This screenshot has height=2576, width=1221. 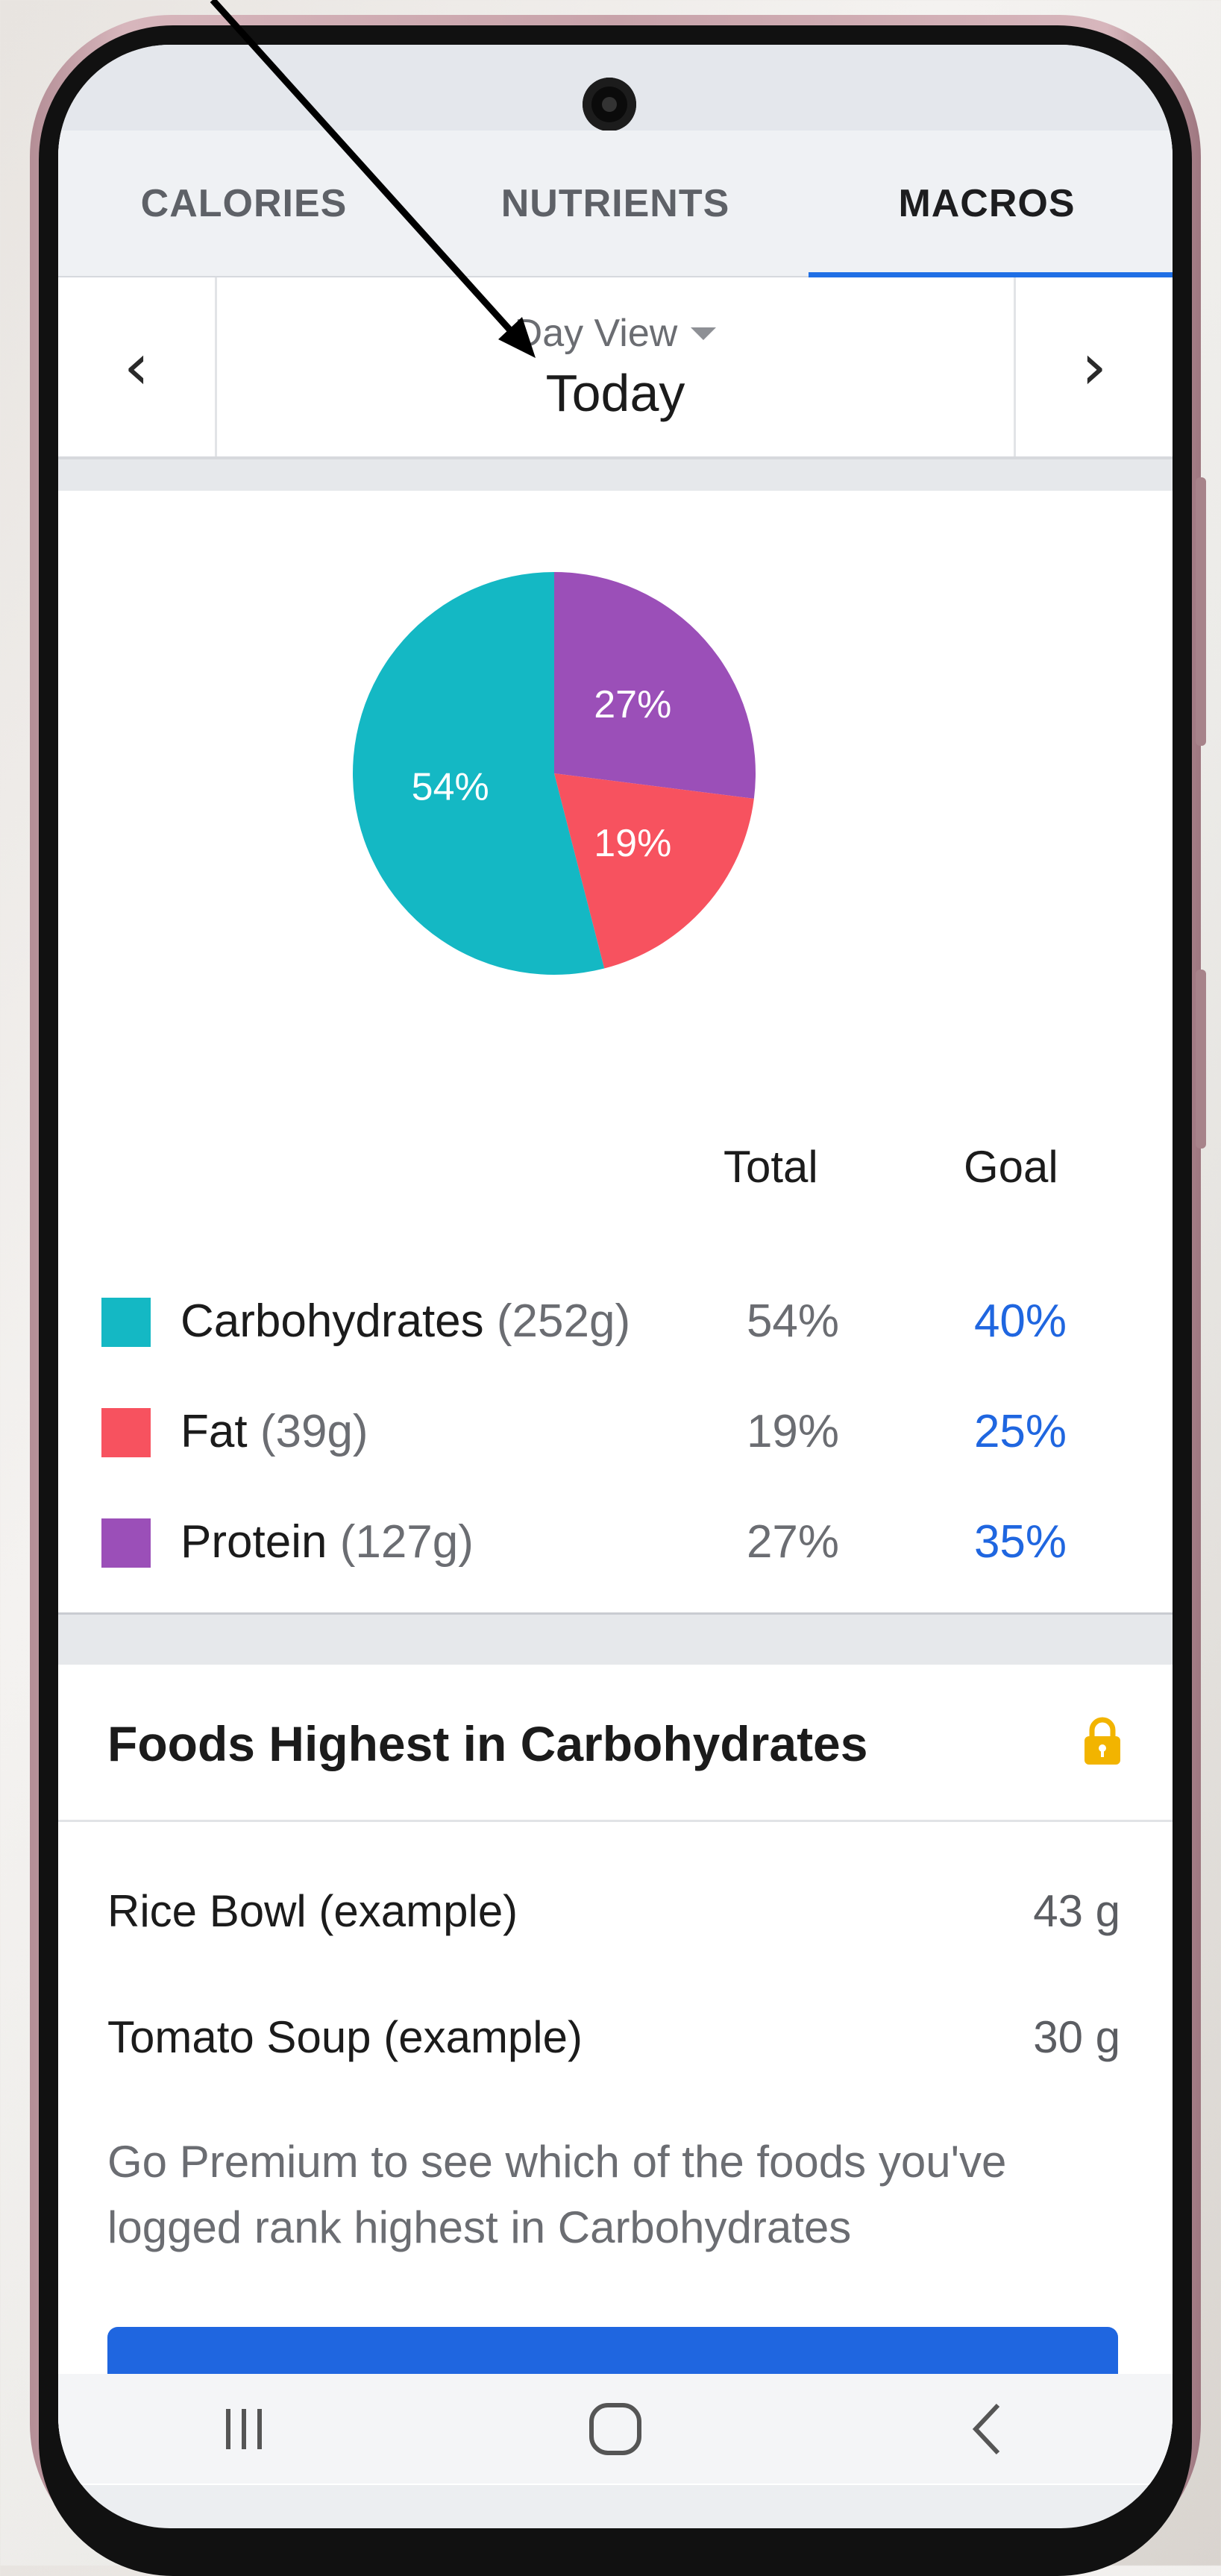 I want to click on macro-name-wrap: Fat (39g), so click(x=274, y=1432).